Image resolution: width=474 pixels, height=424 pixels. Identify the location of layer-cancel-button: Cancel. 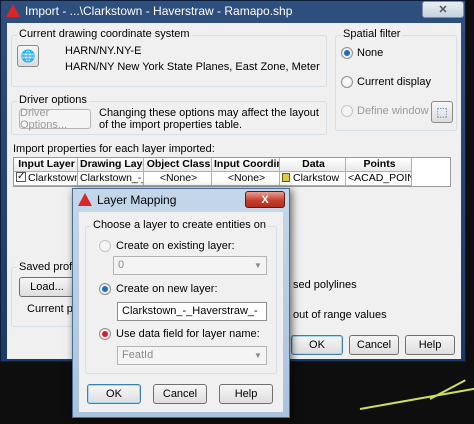
(180, 394).